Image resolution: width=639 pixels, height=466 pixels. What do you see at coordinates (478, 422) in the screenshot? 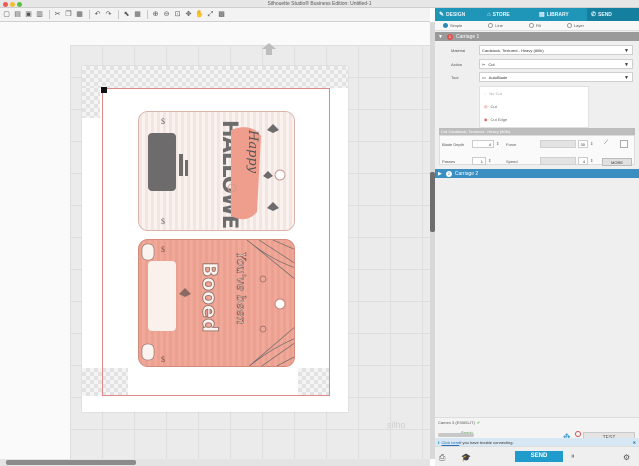
I see `connected-check-icon: ✔` at bounding box center [478, 422].